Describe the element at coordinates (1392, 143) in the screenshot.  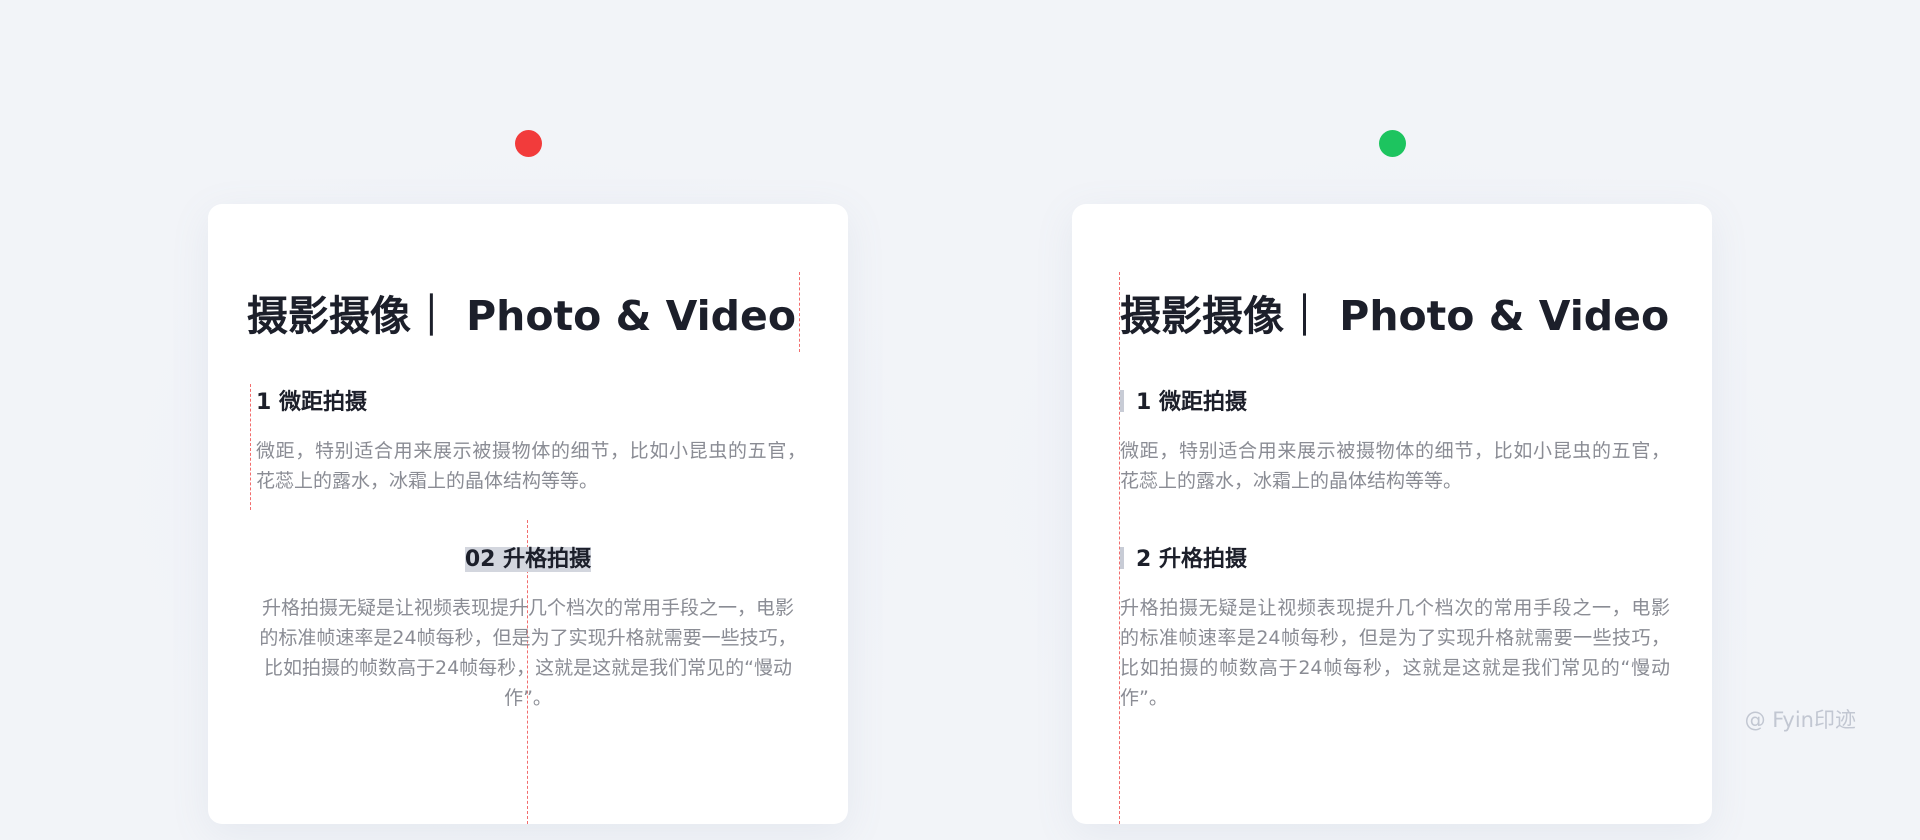
I see `correct-indicator-dot` at that location.